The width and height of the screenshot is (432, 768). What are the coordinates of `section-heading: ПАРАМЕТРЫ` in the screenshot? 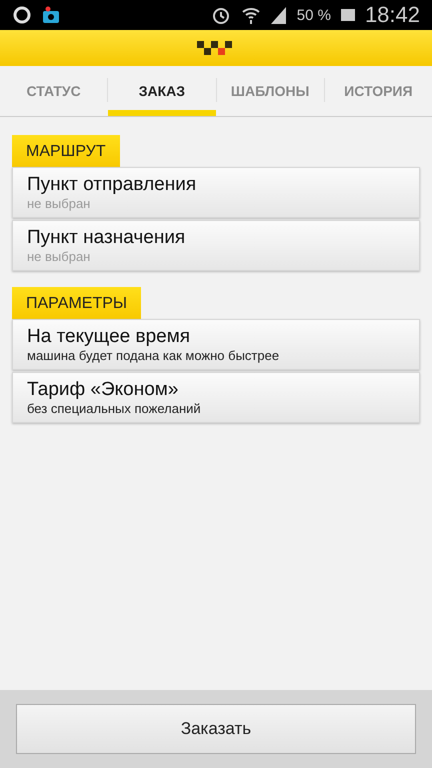 It's located at (77, 303).